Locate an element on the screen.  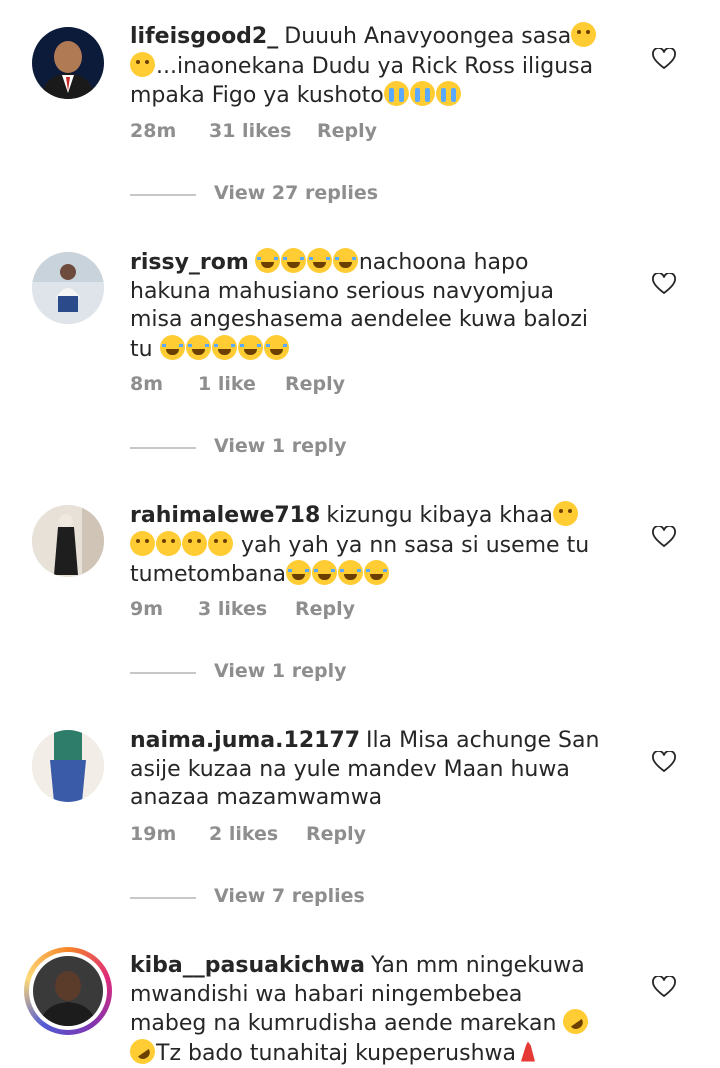
avatar-story-ring is located at coordinates (68, 991).